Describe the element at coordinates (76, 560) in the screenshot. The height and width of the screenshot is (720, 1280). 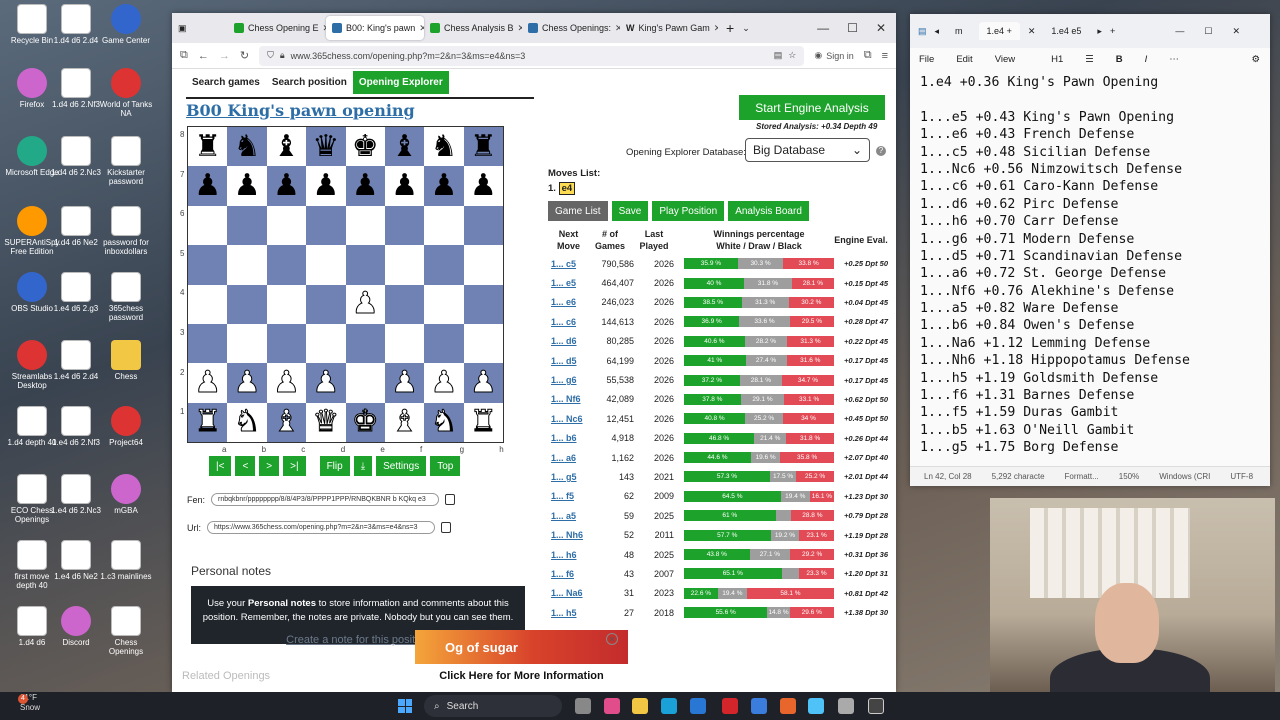
I see `desktop-icon: 1.e4 d6 Ne2` at that location.